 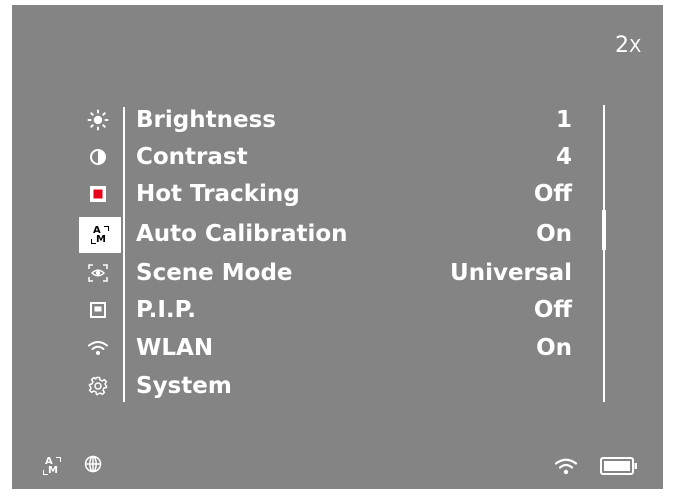 I want to click on menu-item-label: Contrast, so click(x=192, y=157).